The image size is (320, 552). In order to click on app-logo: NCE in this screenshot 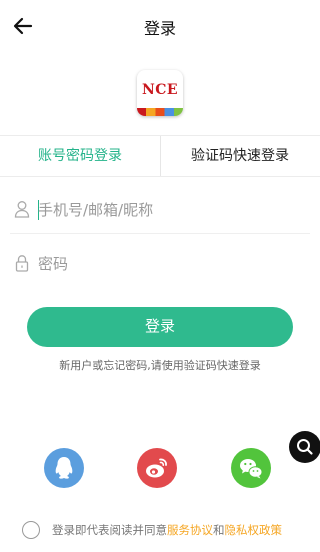, I will do `click(160, 93)`.